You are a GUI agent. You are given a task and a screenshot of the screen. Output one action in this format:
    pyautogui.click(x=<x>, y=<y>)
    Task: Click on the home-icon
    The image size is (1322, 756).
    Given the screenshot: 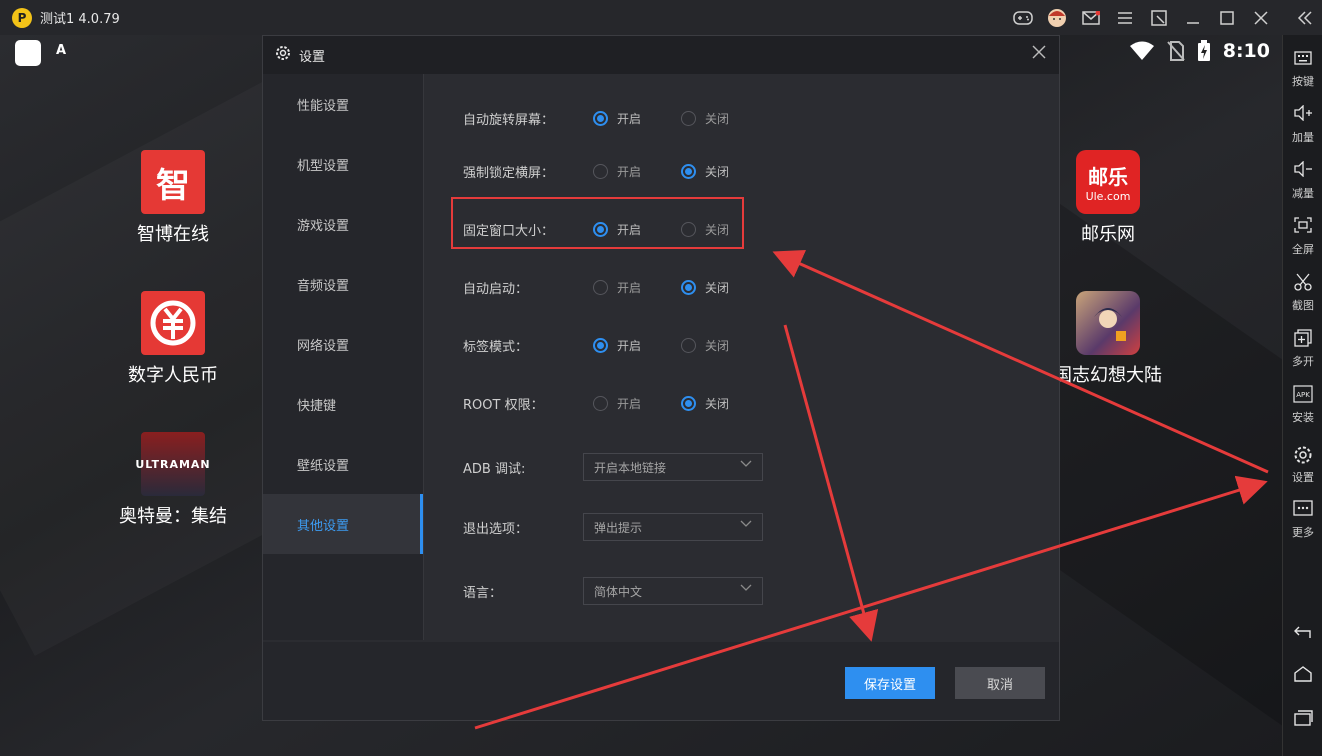 What is the action you would take?
    pyautogui.click(x=1302, y=677)
    